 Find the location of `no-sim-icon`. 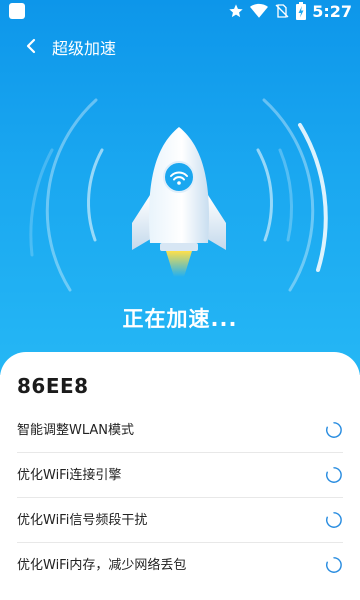

no-sim-icon is located at coordinates (282, 11).